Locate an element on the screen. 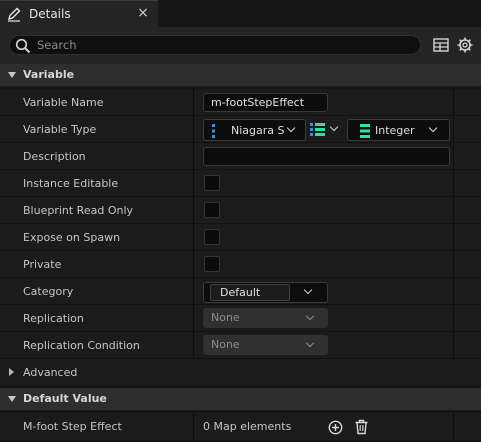 The image size is (481, 442). row-description: Description is located at coordinates (240, 156).